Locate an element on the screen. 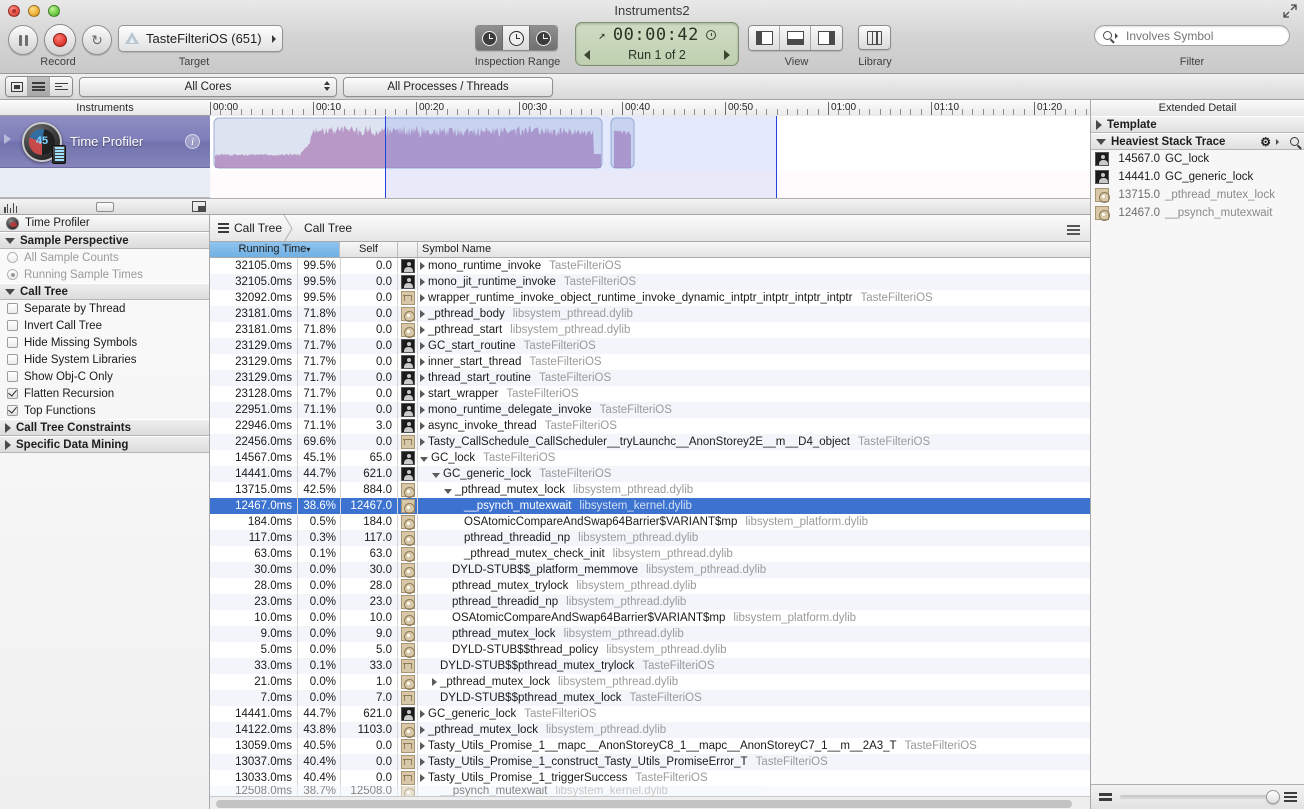  heaviest-stack-section-header: Heaviest Stack Trace ⚙ is located at coordinates (1197, 141).